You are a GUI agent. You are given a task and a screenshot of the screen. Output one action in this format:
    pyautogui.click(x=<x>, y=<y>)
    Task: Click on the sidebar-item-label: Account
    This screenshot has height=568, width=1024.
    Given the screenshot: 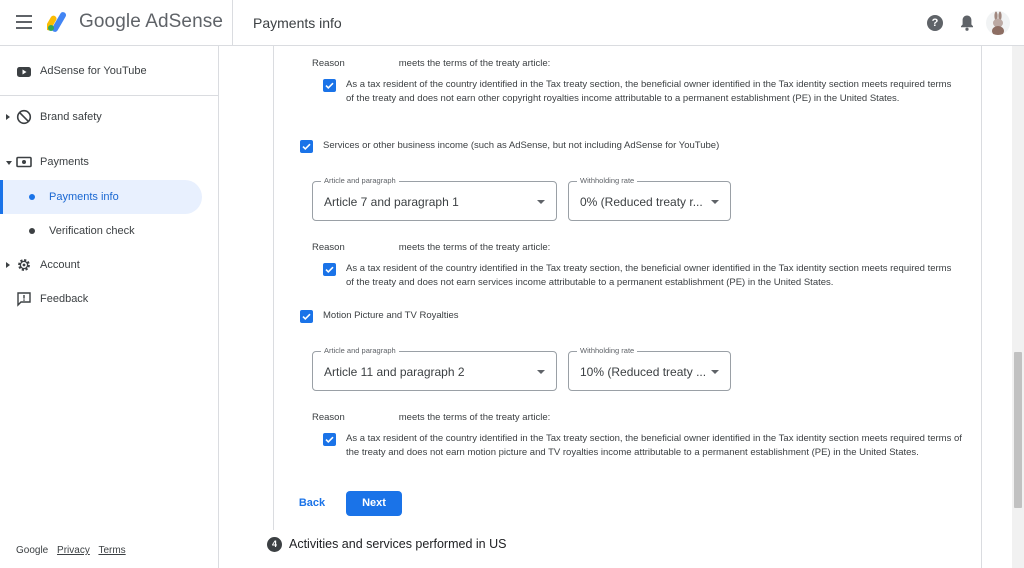 What is the action you would take?
    pyautogui.click(x=60, y=265)
    